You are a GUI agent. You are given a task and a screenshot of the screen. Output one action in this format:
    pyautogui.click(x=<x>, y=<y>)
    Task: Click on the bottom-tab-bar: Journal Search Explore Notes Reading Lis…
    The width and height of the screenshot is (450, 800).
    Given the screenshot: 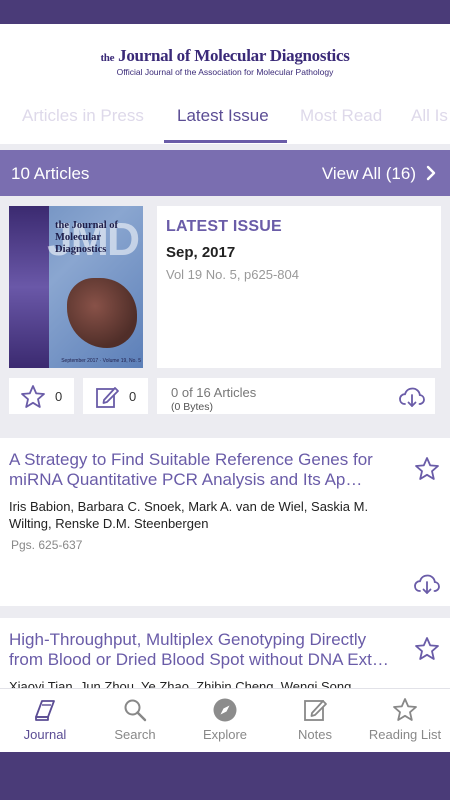 What is the action you would take?
    pyautogui.click(x=225, y=720)
    